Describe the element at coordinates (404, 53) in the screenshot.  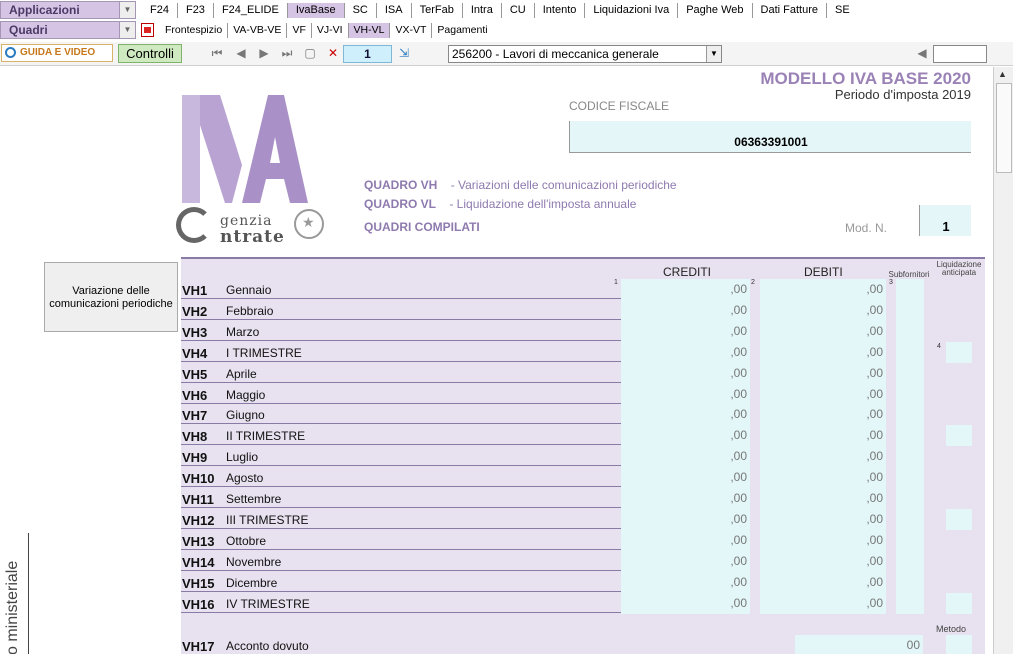
I see `goto-page-icon: ⇲` at that location.